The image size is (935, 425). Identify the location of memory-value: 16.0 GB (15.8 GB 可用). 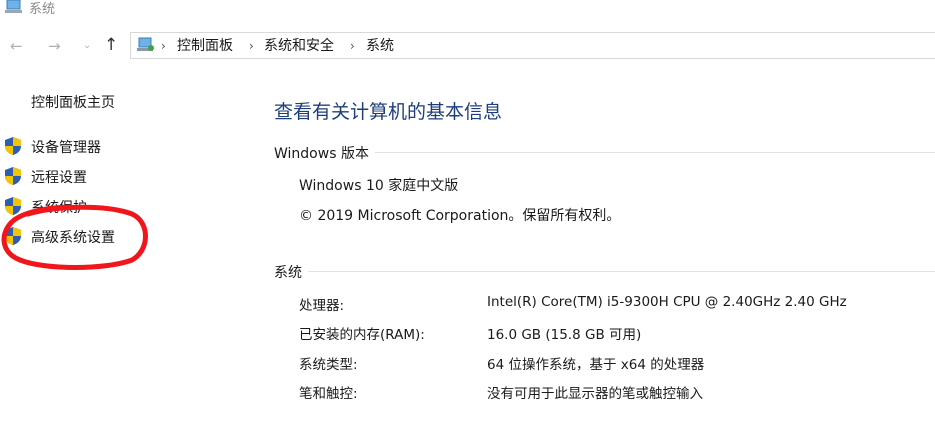
(564, 335).